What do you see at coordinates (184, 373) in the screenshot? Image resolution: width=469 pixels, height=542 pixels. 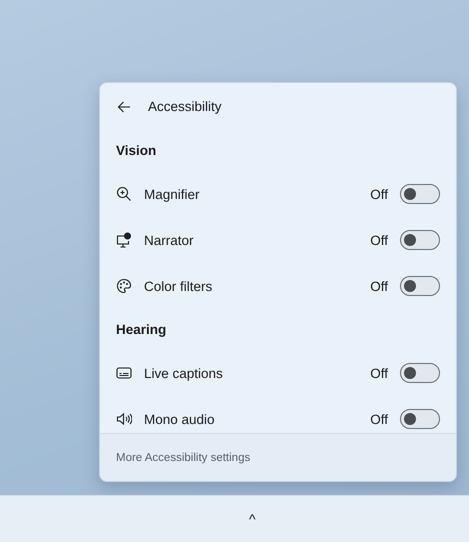 I see `setting-label: Live captions` at bounding box center [184, 373].